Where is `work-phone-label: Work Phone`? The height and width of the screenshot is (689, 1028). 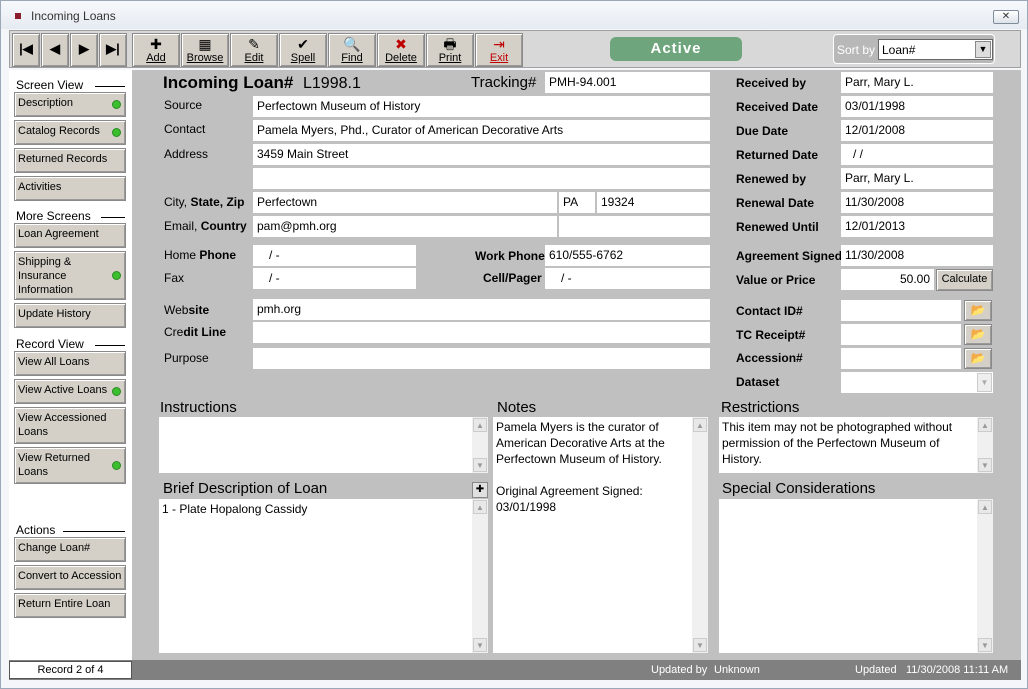
work-phone-label: Work Phone is located at coordinates (510, 256).